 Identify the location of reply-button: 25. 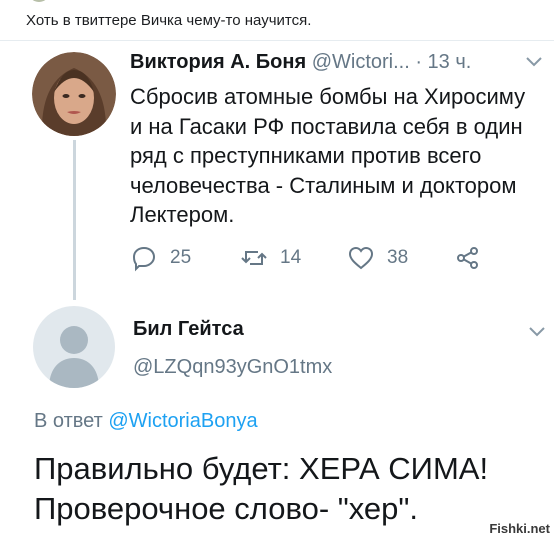
(160, 258).